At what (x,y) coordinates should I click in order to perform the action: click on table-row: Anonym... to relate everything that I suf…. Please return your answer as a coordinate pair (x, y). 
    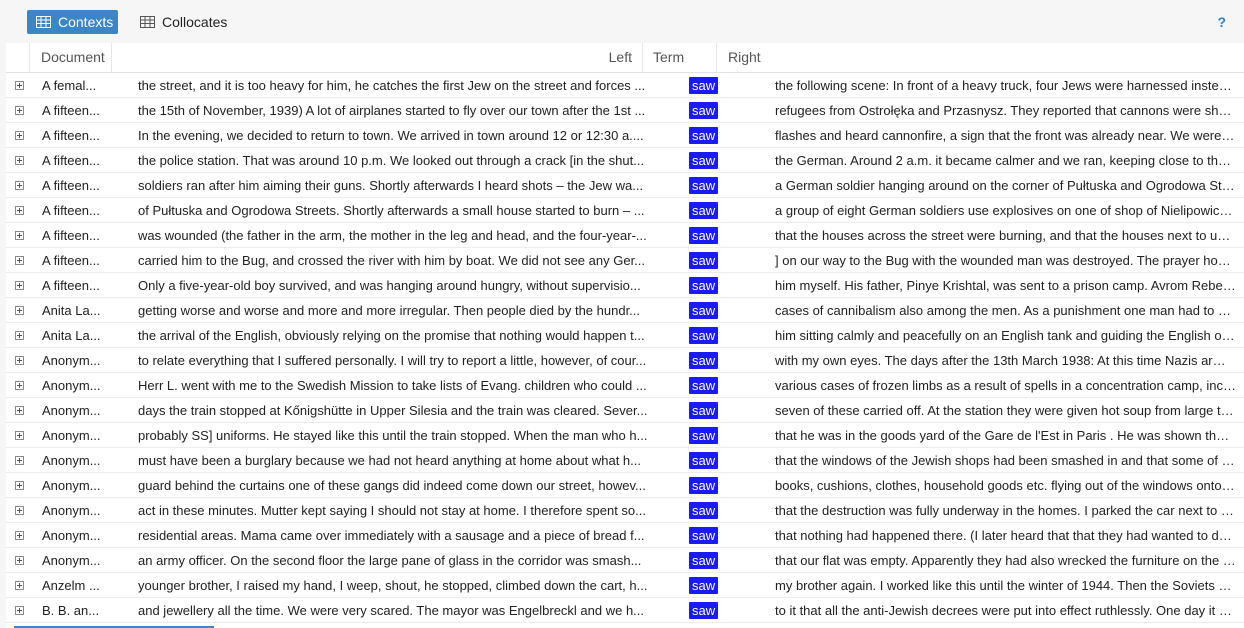
    Looking at the image, I should click on (625, 360).